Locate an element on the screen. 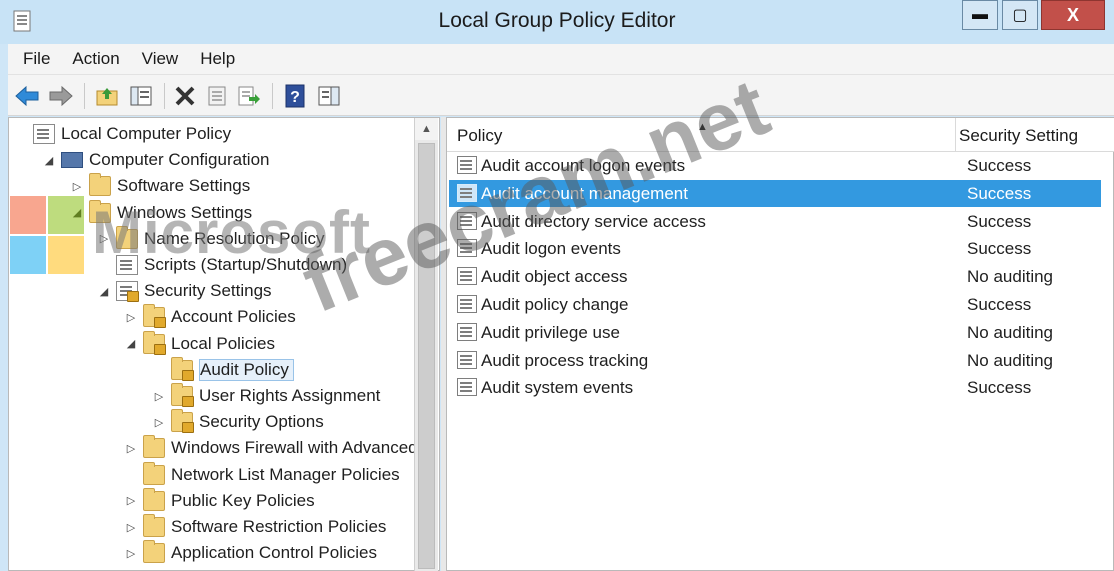 The width and height of the screenshot is (1114, 571). menu-view: View is located at coordinates (160, 59).